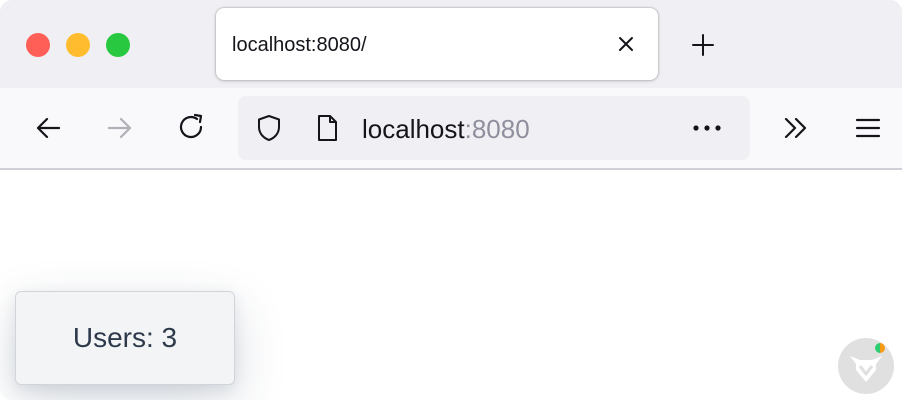 The width and height of the screenshot is (902, 400). I want to click on vite-logo-icon, so click(866, 369).